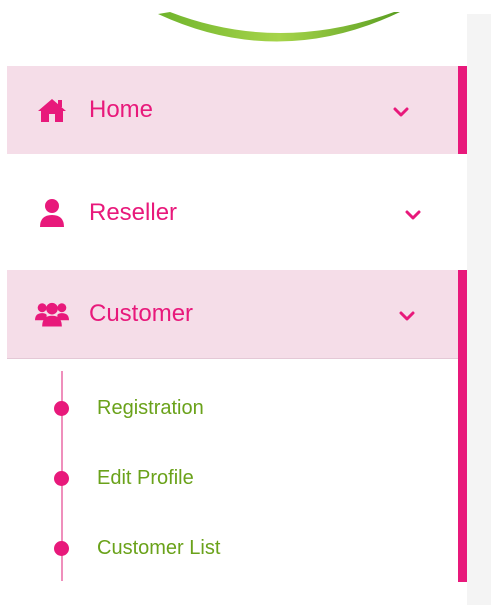 The width and height of the screenshot is (491, 605). I want to click on submenu-item-customer-list: Customer List, so click(227, 548).